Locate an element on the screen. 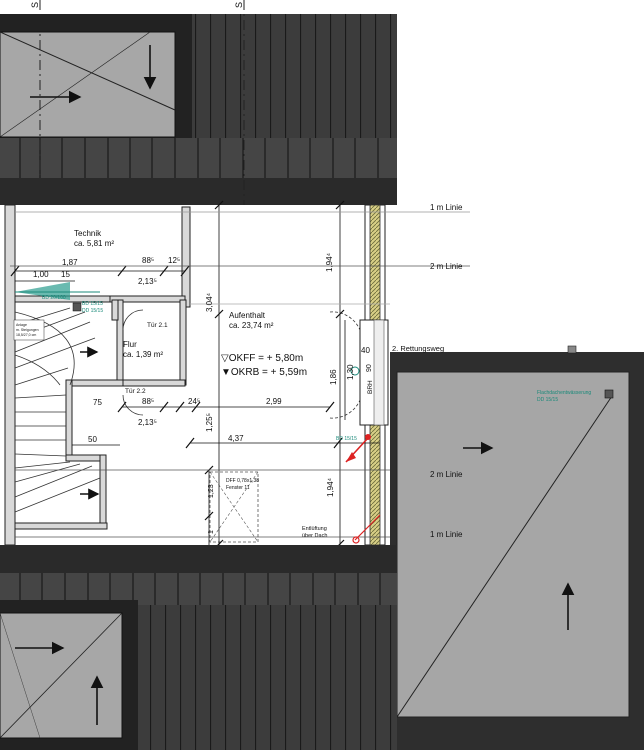 The image size is (644, 750). dim-1-94-4-b: 1,94⁴ is located at coordinates (330, 487).